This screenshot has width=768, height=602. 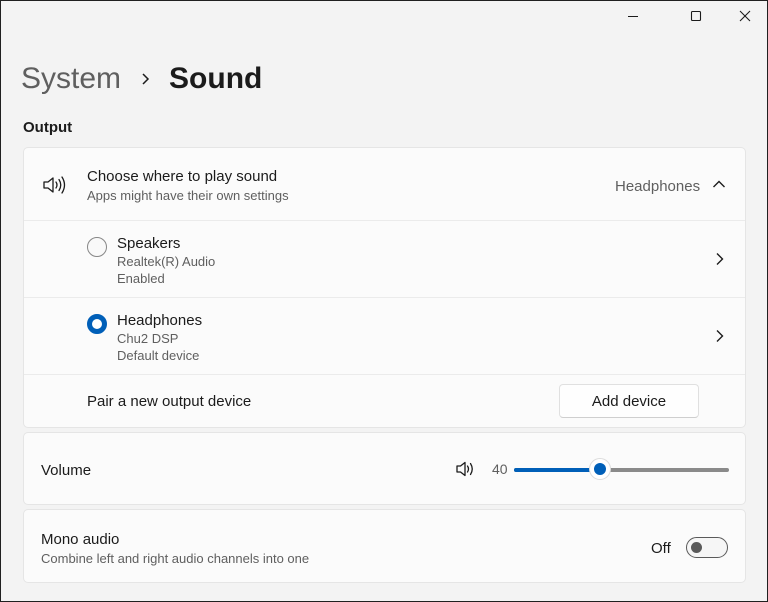 What do you see at coordinates (696, 547) in the screenshot?
I see `mono-audio-toggle-knob` at bounding box center [696, 547].